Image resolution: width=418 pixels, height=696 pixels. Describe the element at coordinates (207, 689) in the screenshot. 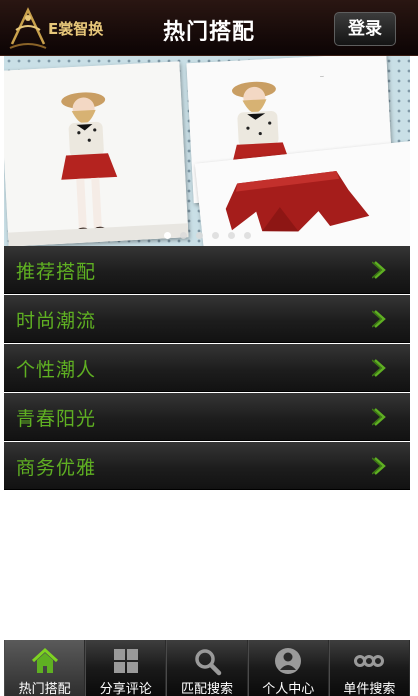

I see `tab-label: 匹配搜索` at that location.